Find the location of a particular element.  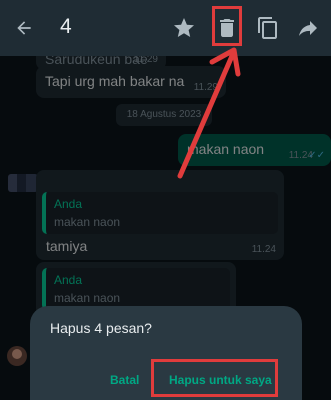

selected-count: 4 is located at coordinates (66, 26).